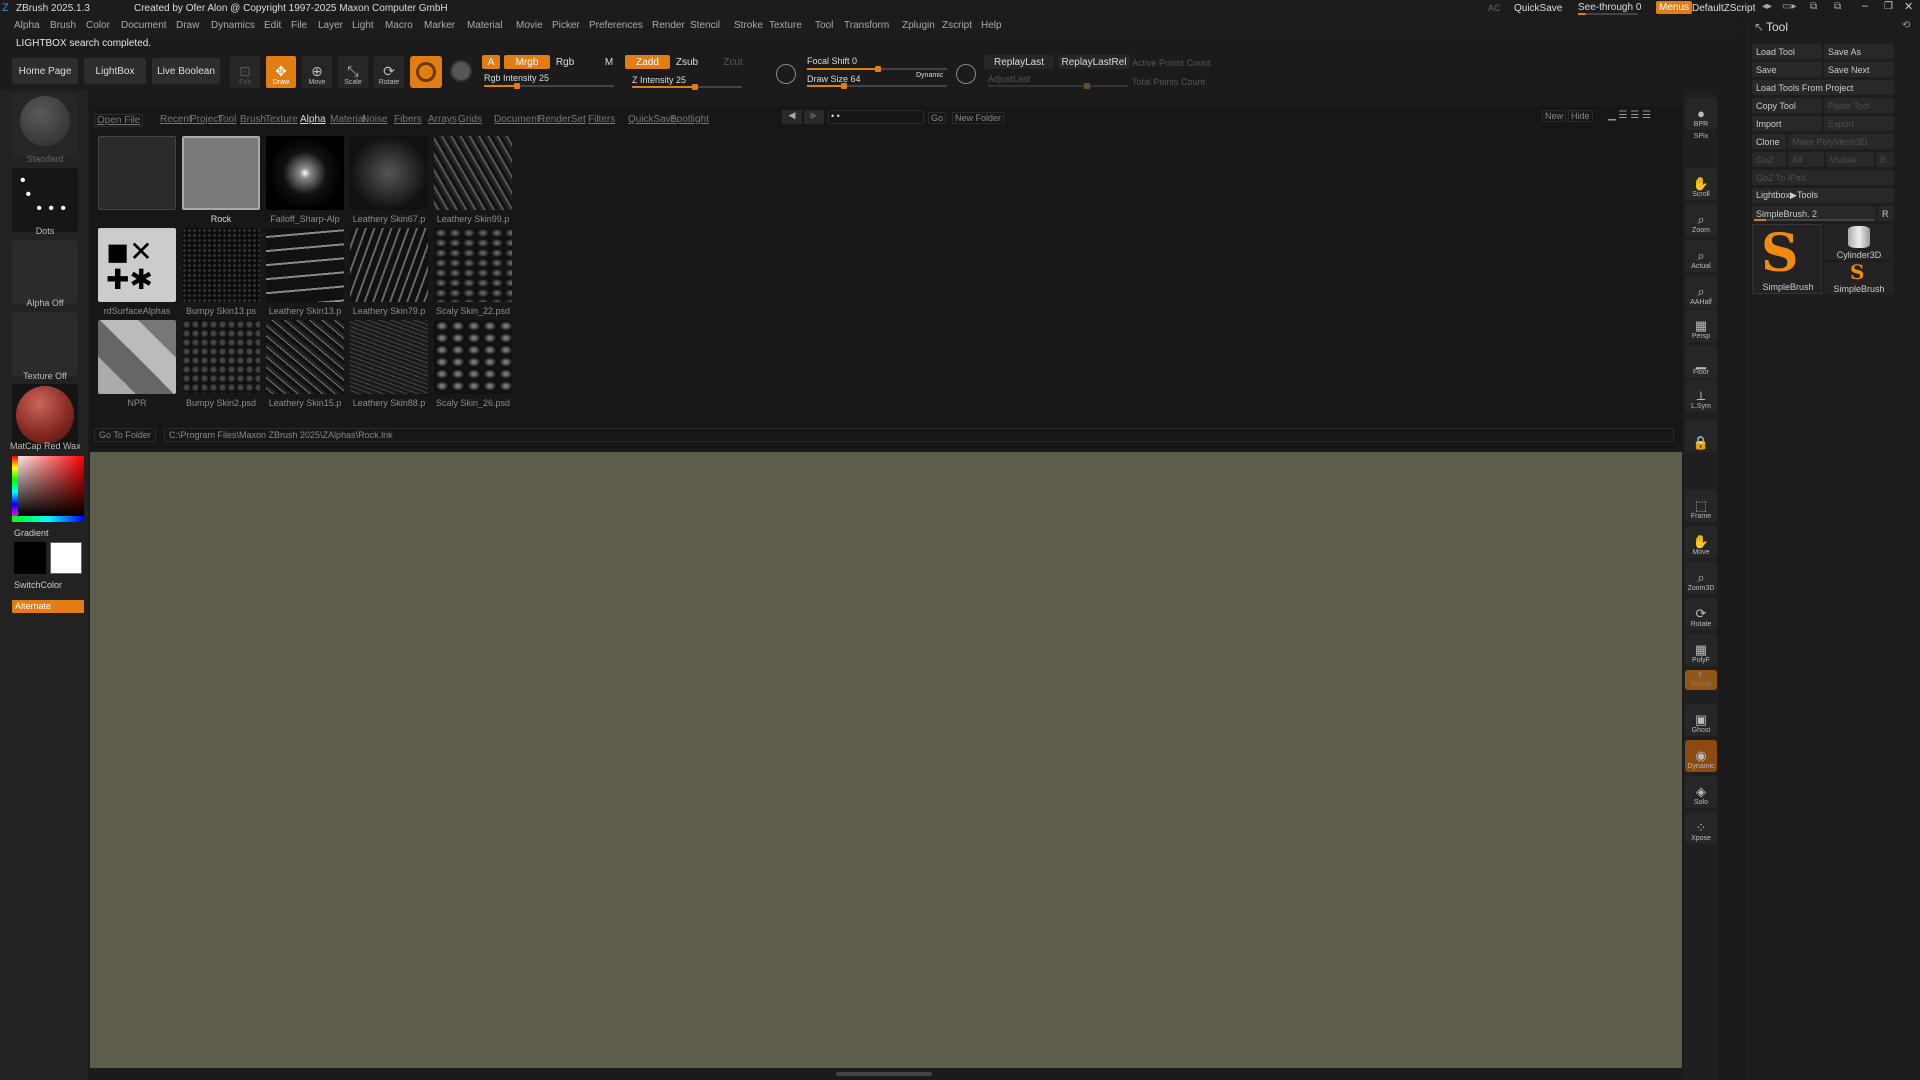 This screenshot has height=1080, width=1920. I want to click on goz-r-button: R, so click(1885, 159).